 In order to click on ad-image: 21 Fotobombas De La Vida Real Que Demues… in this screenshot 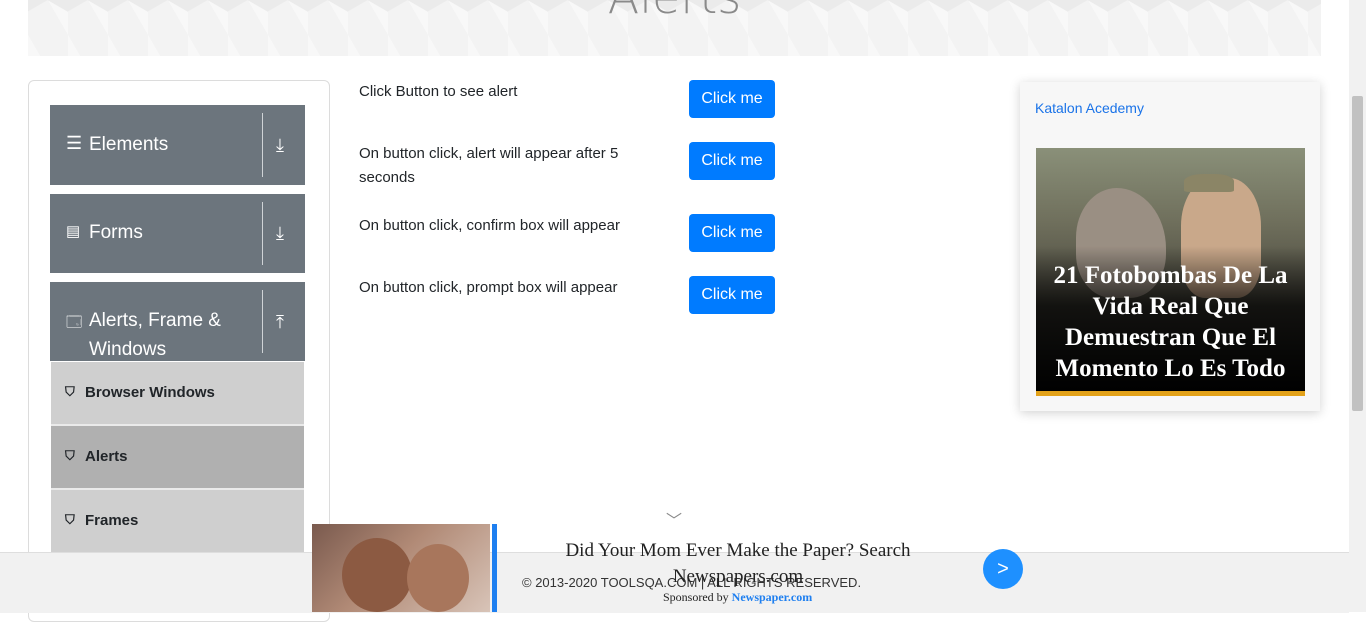, I will do `click(1170, 272)`.